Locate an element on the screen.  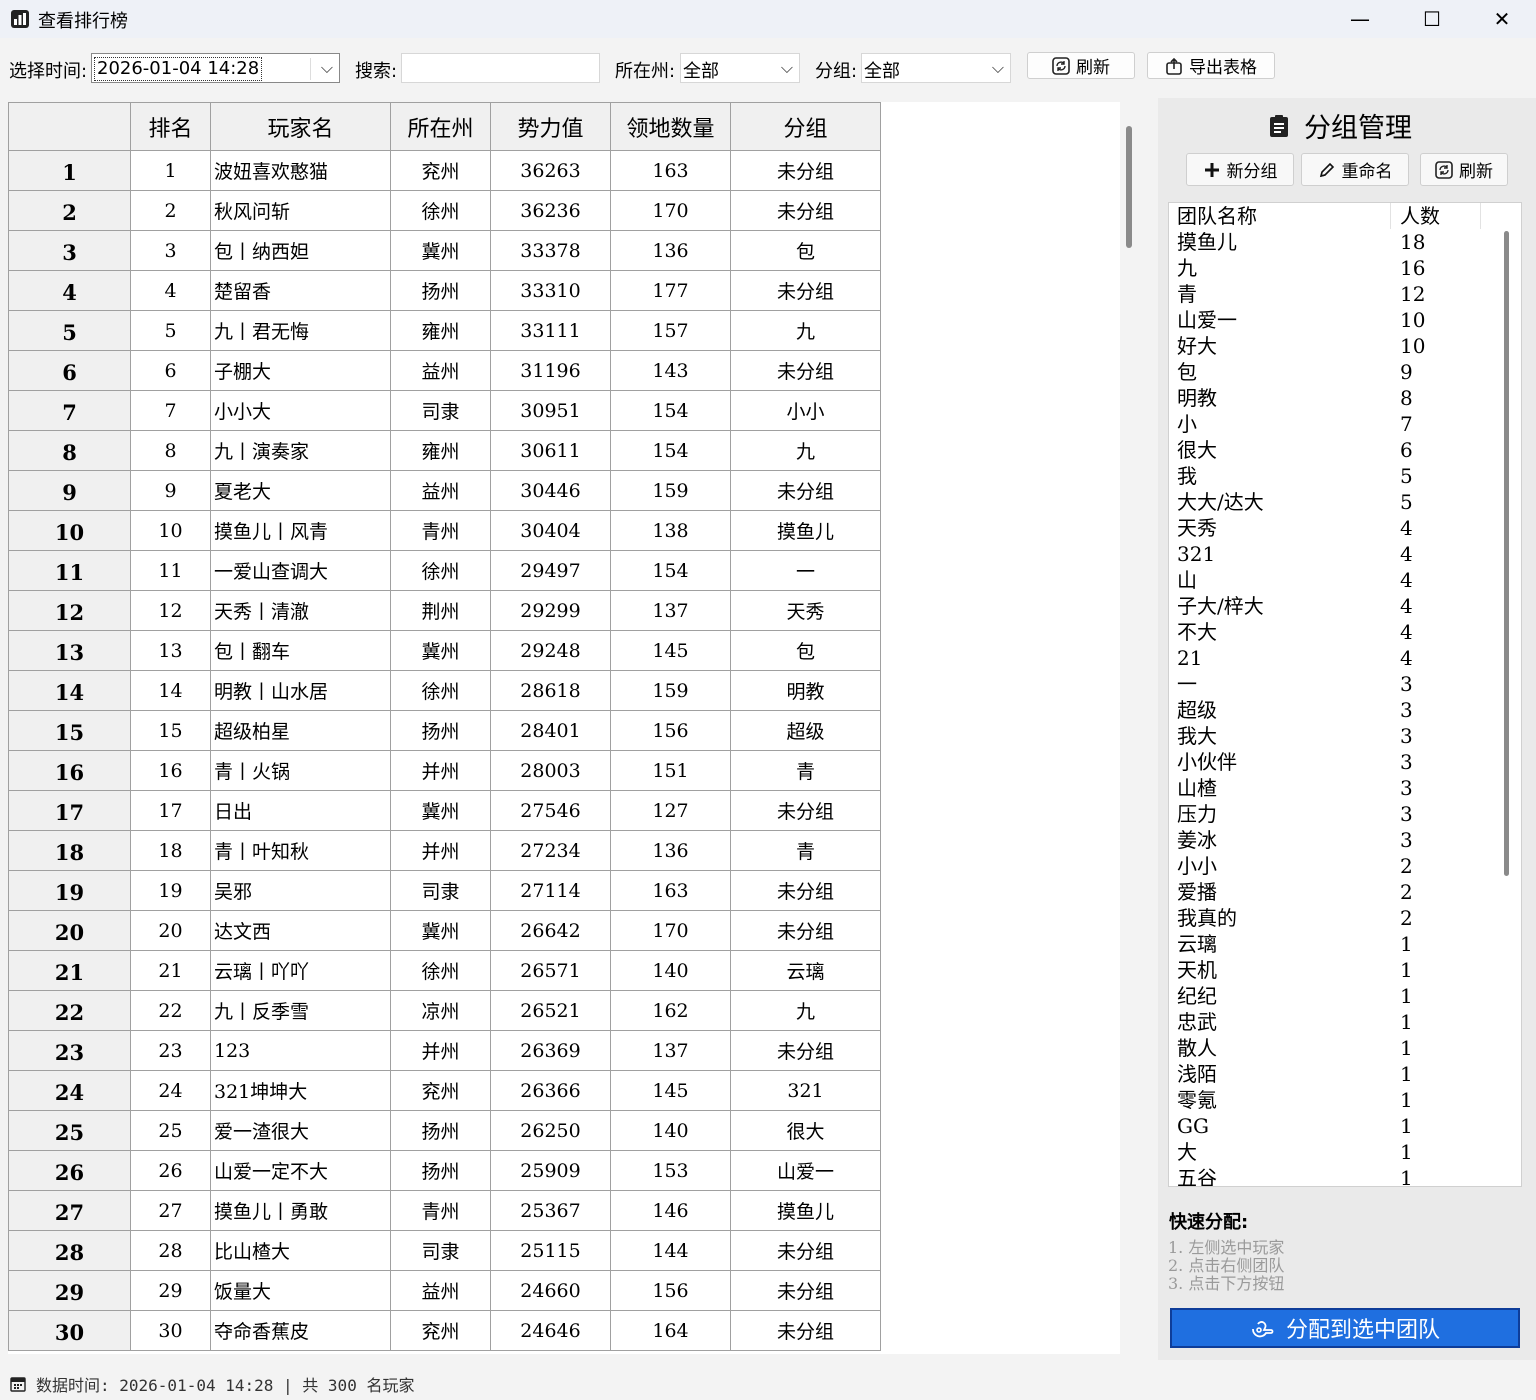
land-count-cell: 159 is located at coordinates (670, 490).